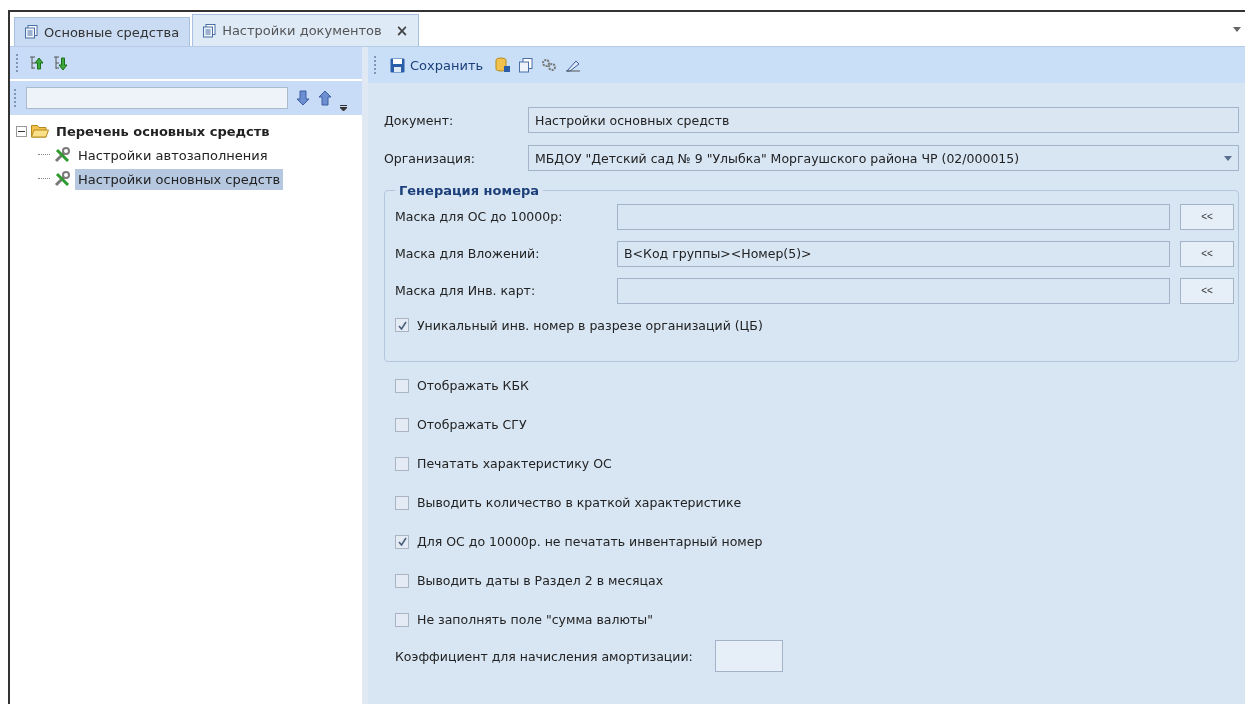 This screenshot has height=704, width=1245. Describe the element at coordinates (157, 98) in the screenshot. I see `search-field` at that location.